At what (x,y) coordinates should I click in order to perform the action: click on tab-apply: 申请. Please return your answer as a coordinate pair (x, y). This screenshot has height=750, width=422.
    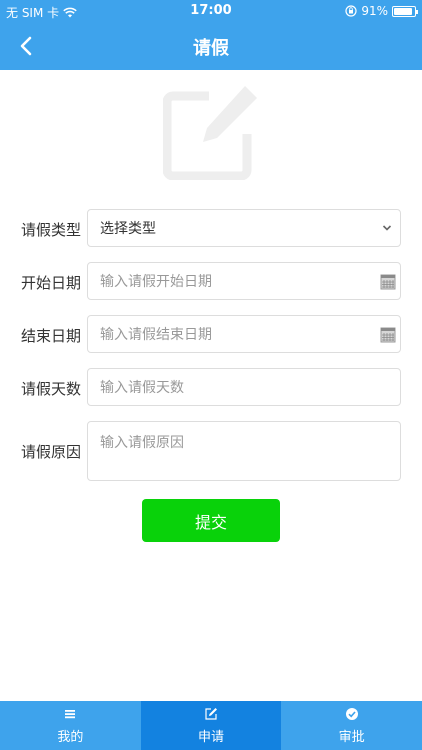
    Looking at the image, I should click on (211, 725).